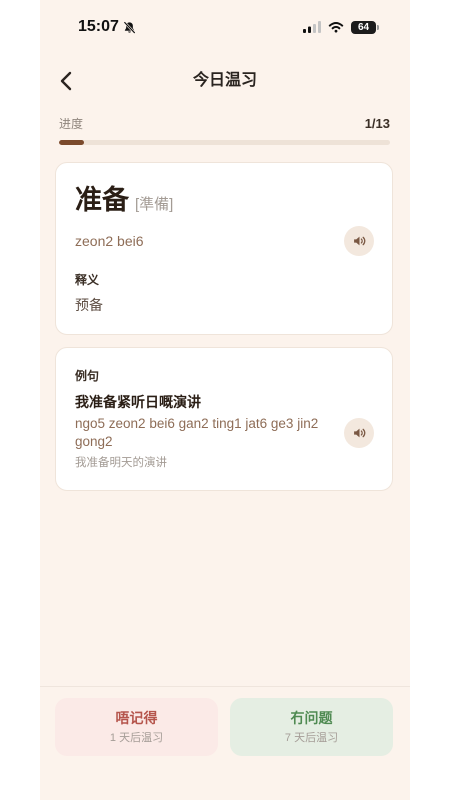 The width and height of the screenshot is (450, 800). I want to click on header: 今日温习, so click(225, 81).